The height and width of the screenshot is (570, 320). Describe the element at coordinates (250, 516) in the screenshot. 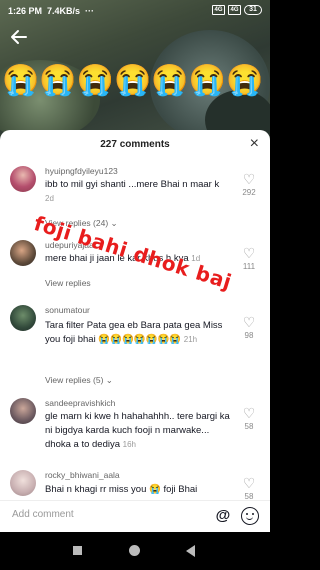

I see `emoji-icon` at that location.